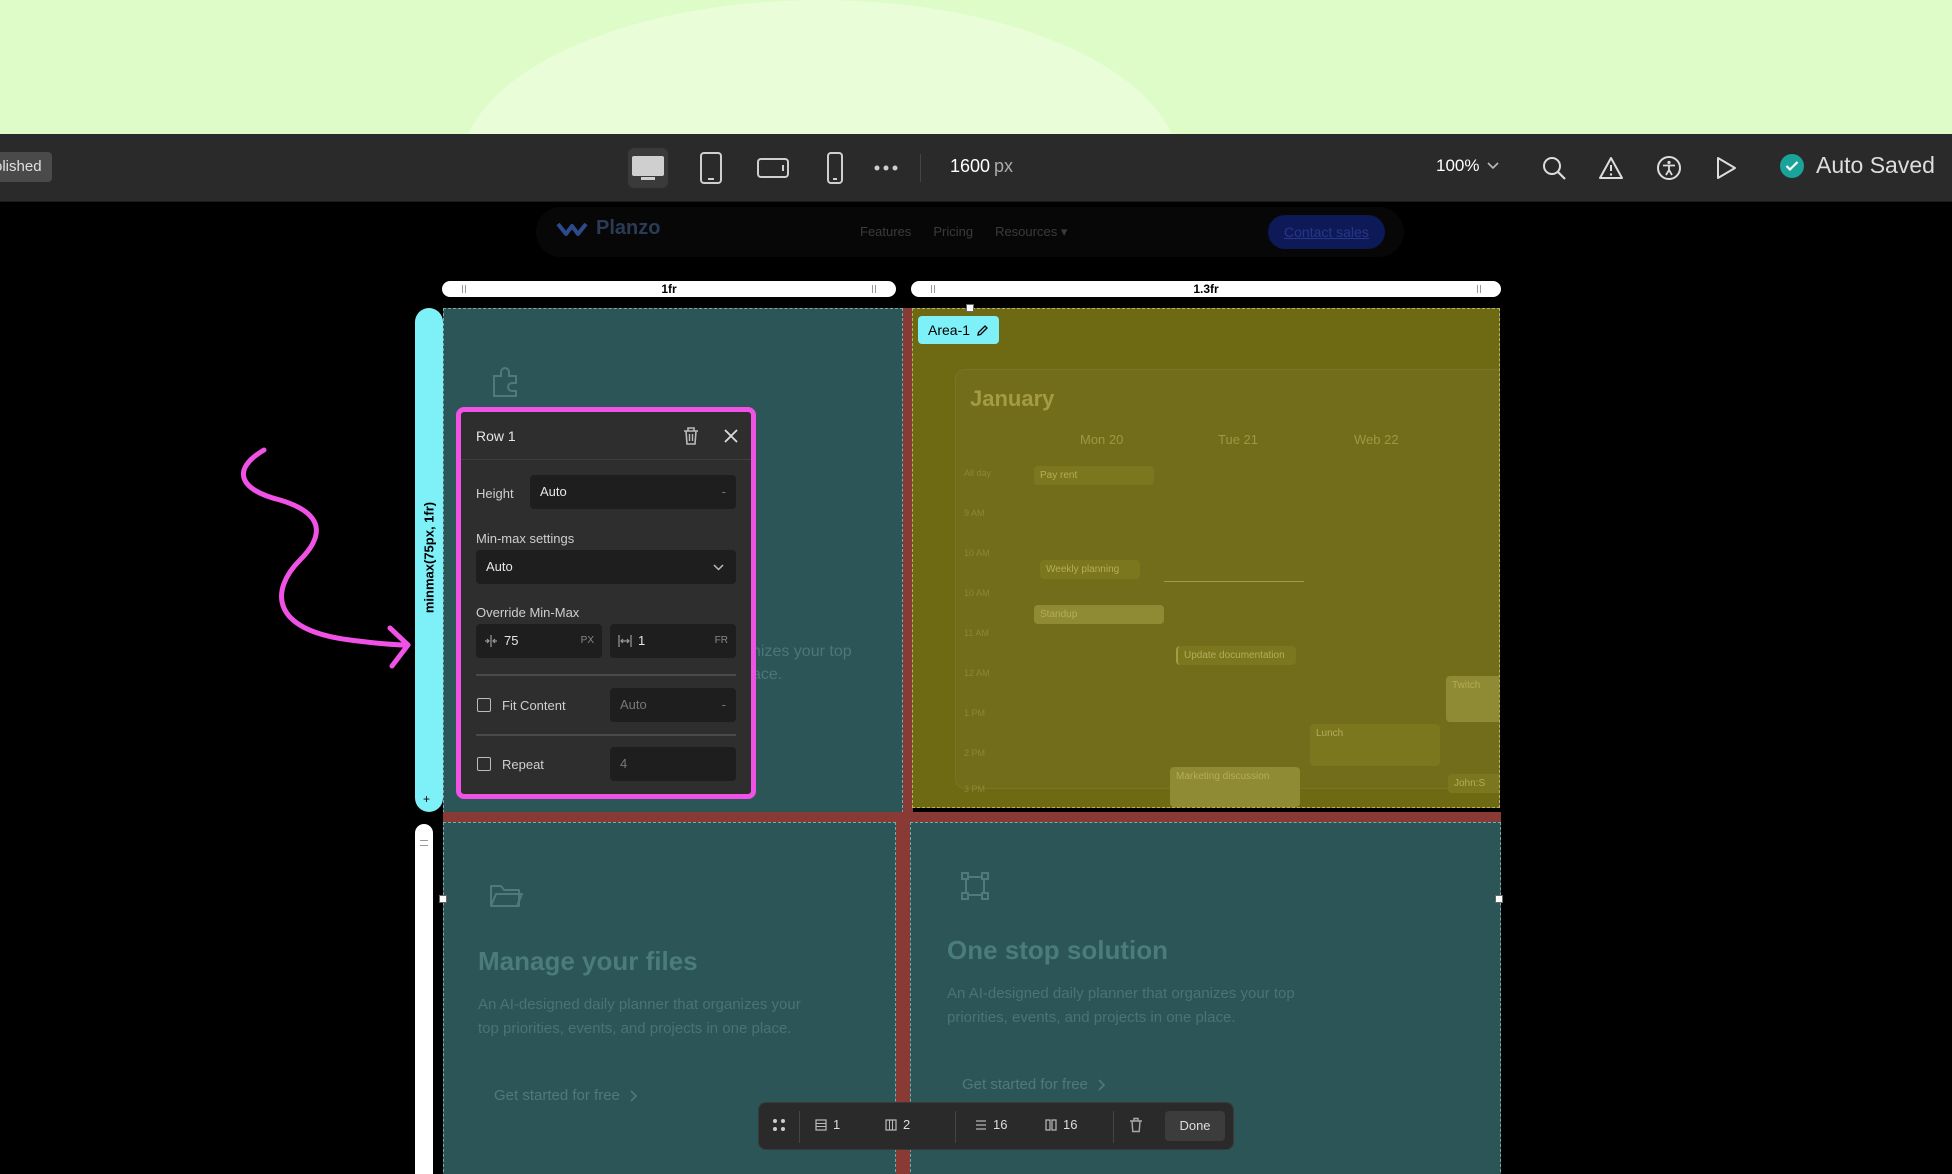  I want to click on fit-content-field: Auto -, so click(673, 705).